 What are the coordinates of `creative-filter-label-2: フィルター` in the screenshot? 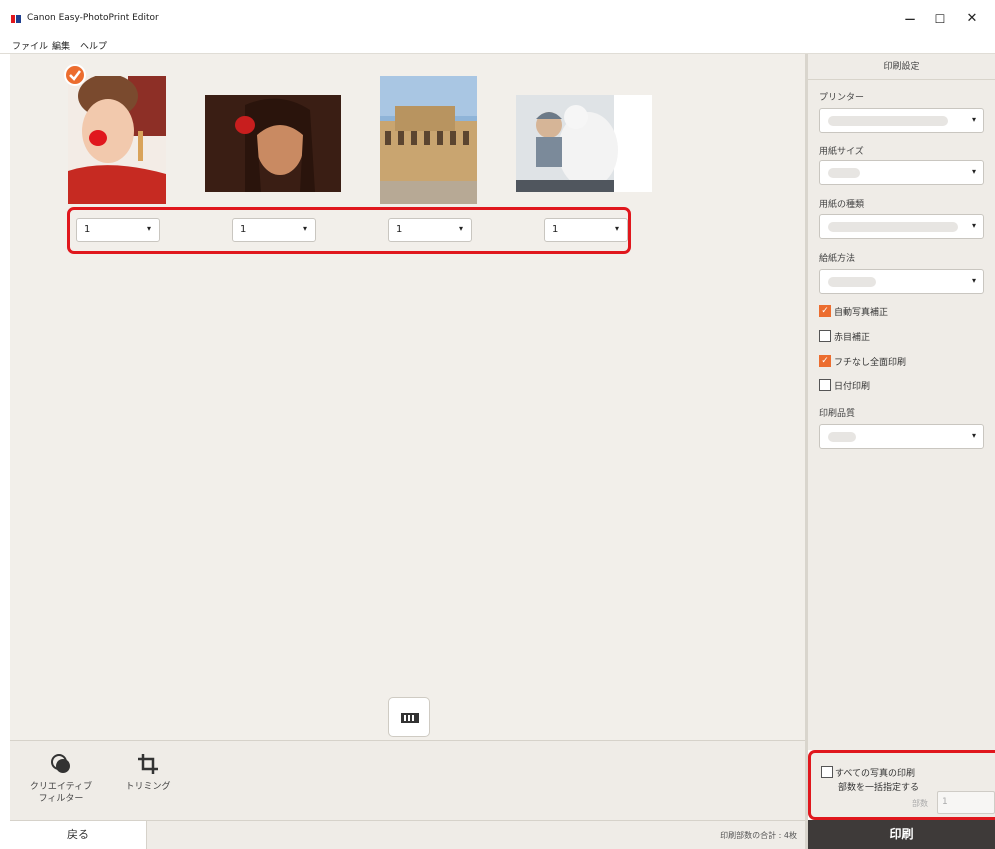 It's located at (61, 799).